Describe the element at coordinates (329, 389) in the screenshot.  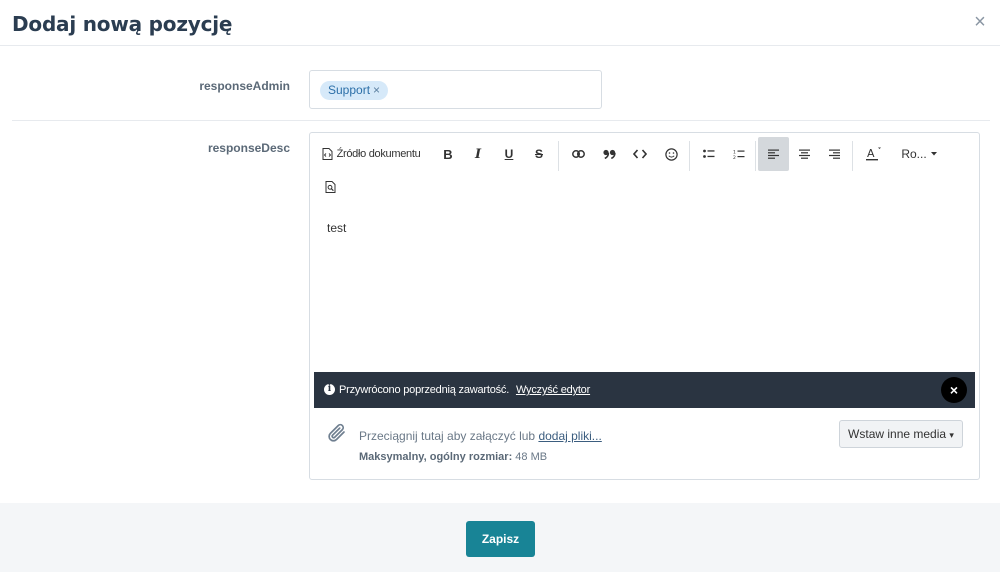
I see `info-icon: i` at that location.